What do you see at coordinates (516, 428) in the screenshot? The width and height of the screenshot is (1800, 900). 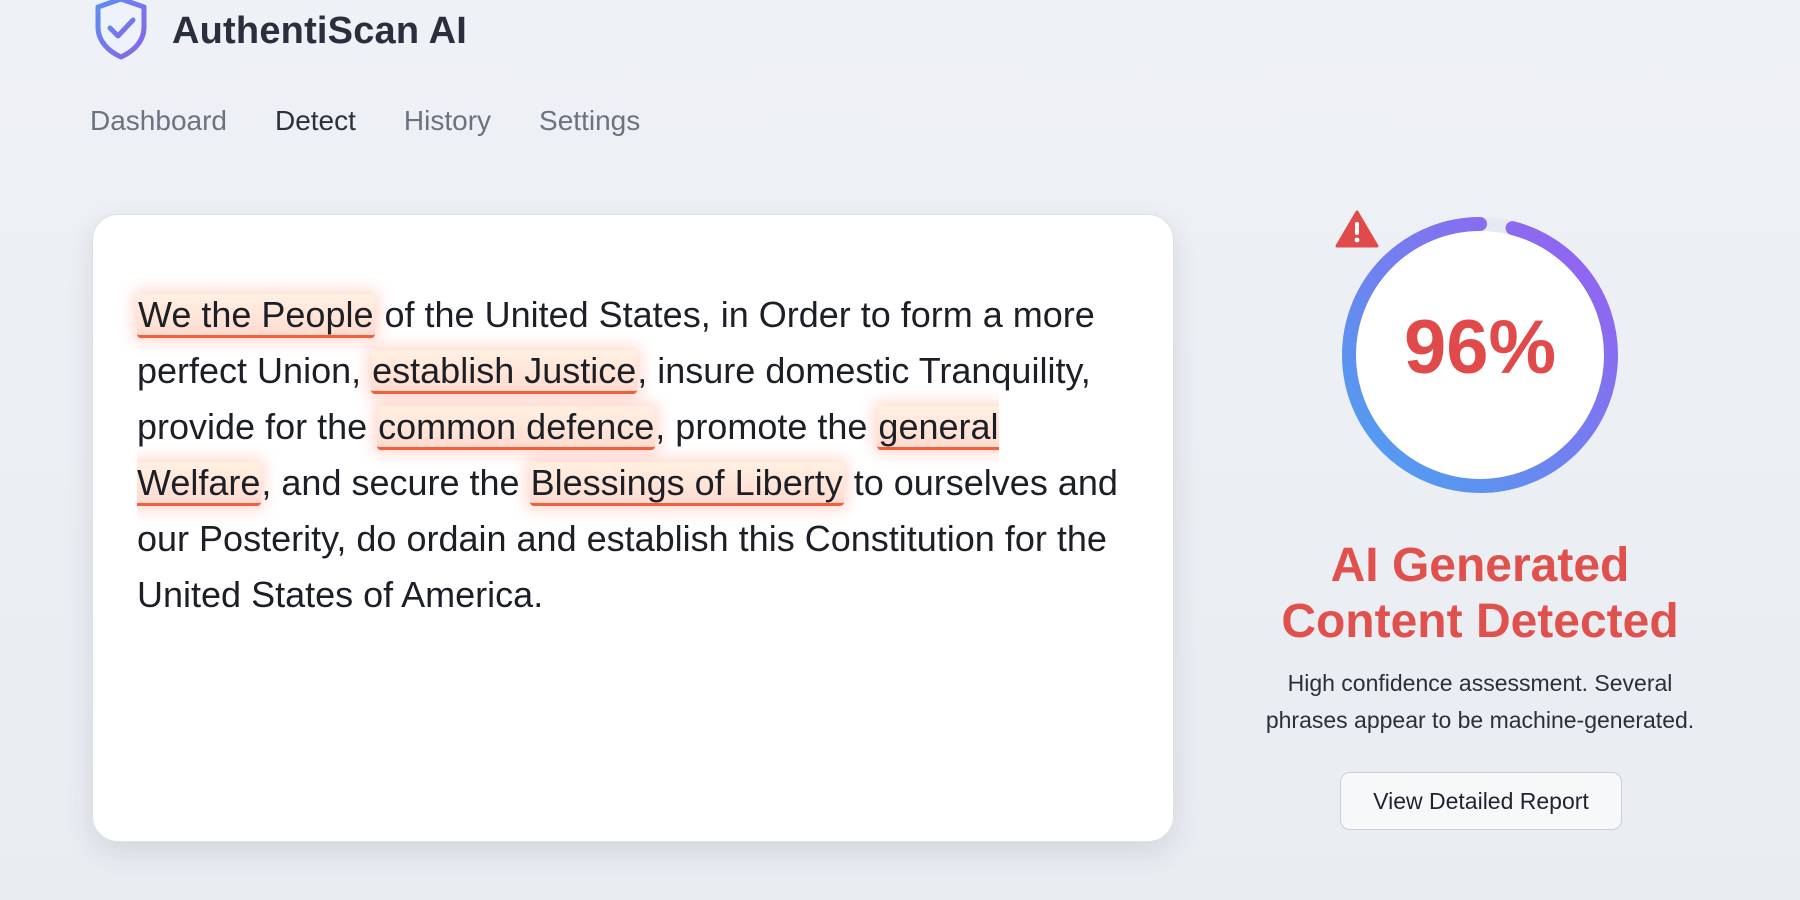 I see `flagged-phrase: common defence` at bounding box center [516, 428].